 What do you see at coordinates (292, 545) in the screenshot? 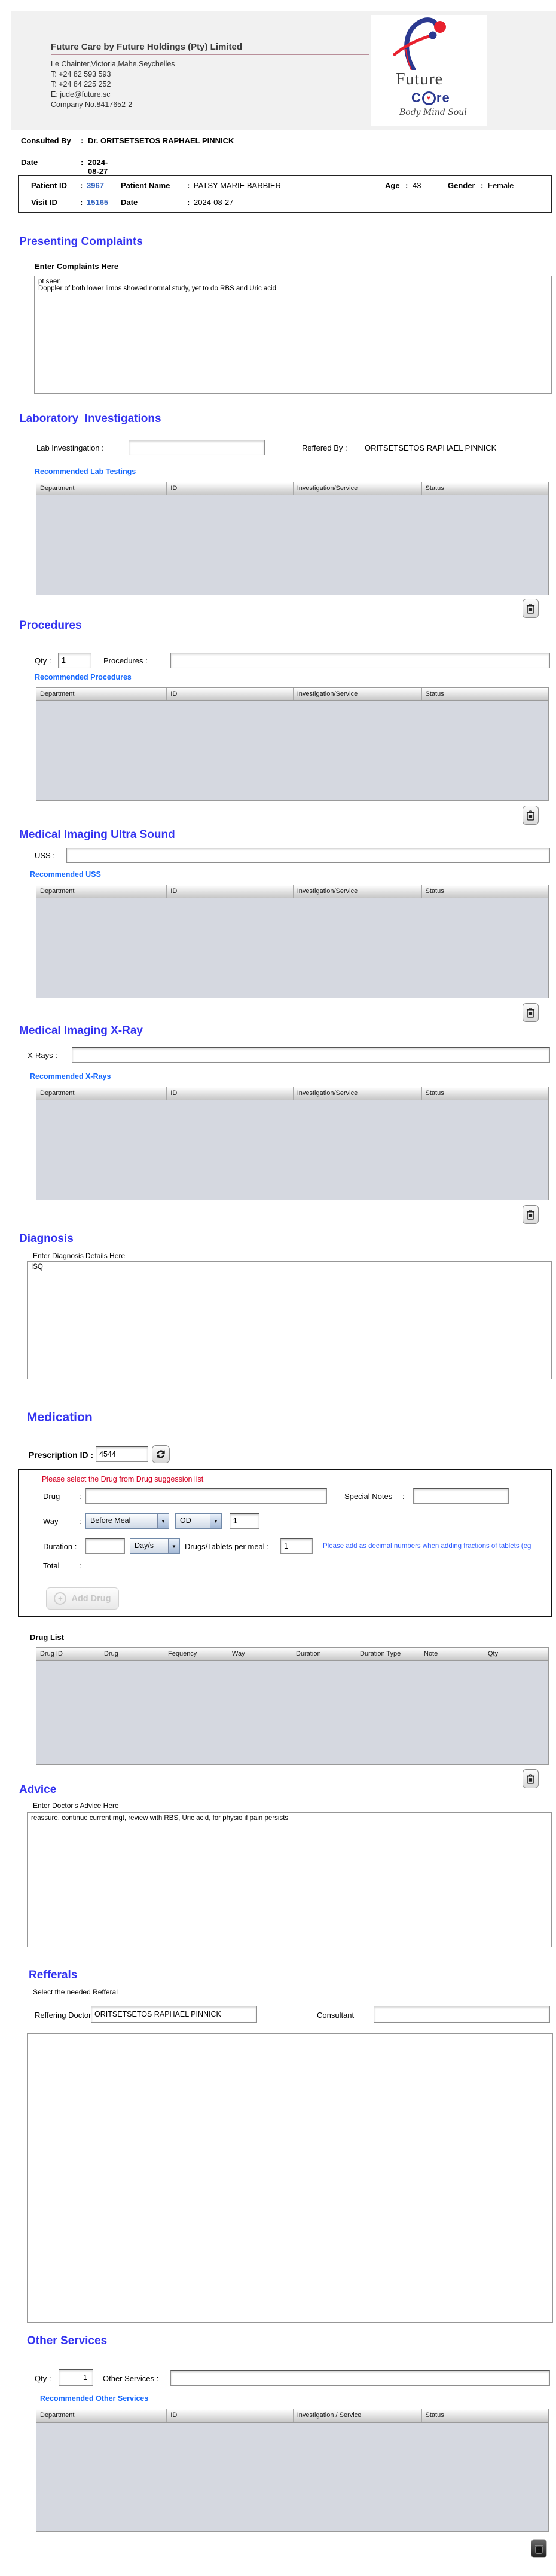
I see `lab-table-body` at bounding box center [292, 545].